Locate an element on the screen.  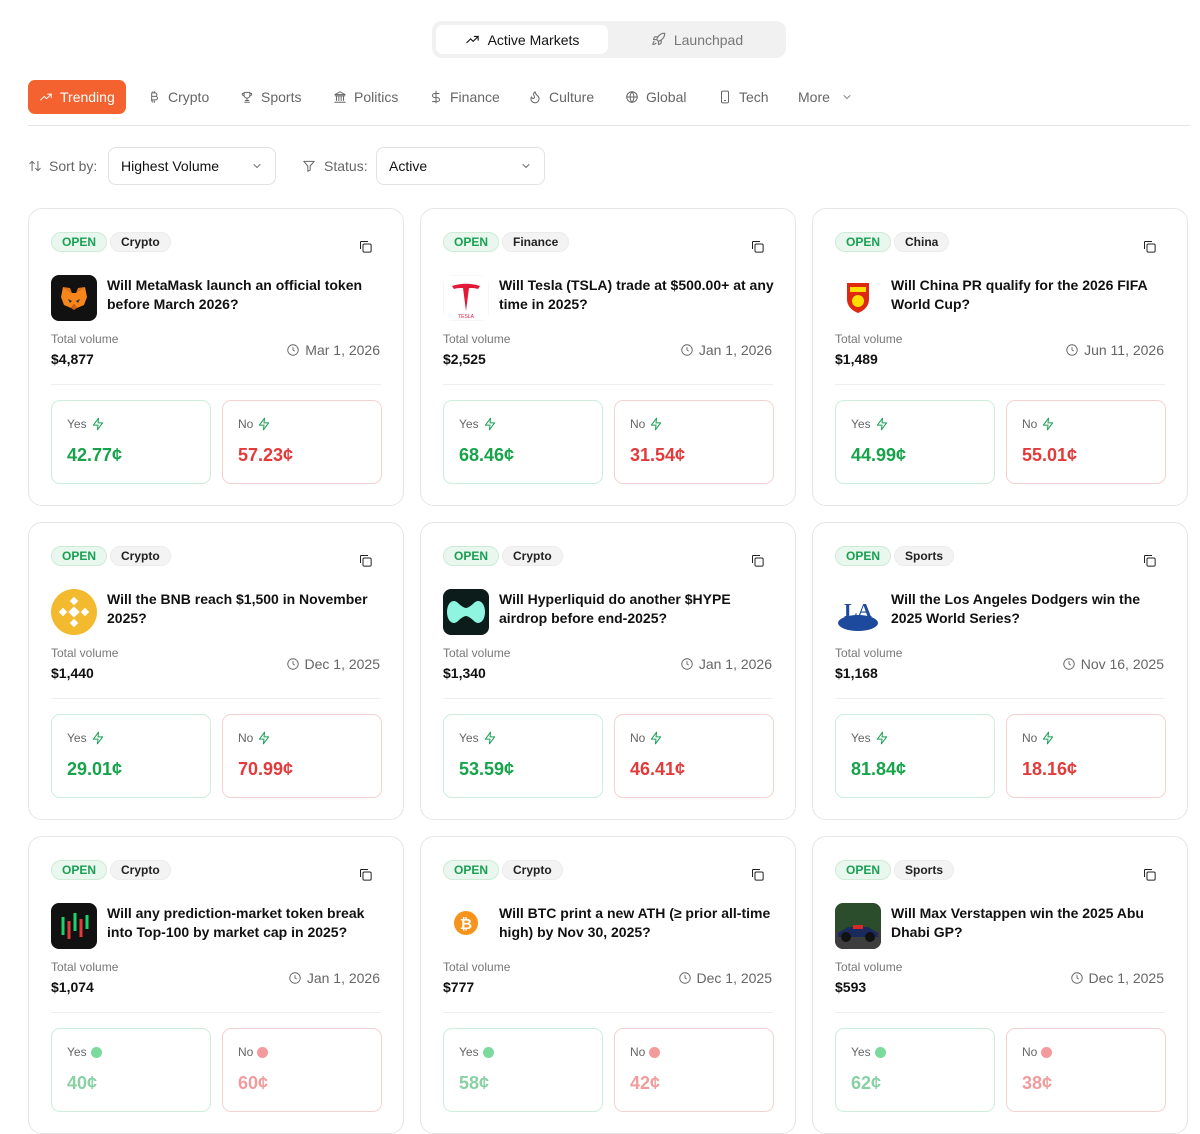
no-button: No 31.54¢ is located at coordinates (694, 442).